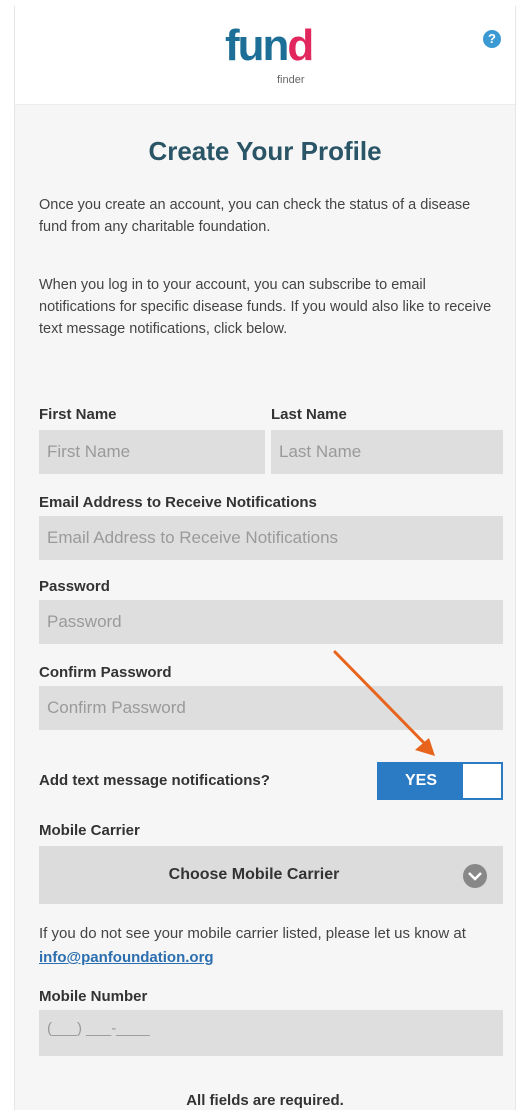  I want to click on annotation-arrow-icon, so click(384, 703).